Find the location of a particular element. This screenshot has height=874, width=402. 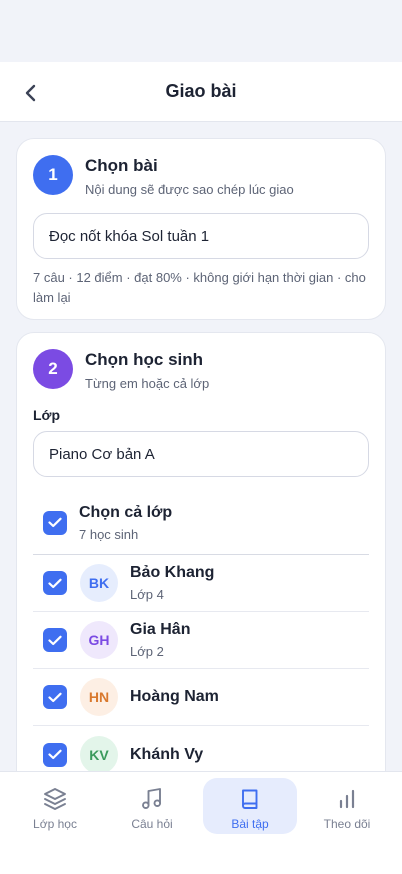

avatar: KV is located at coordinates (99, 753).